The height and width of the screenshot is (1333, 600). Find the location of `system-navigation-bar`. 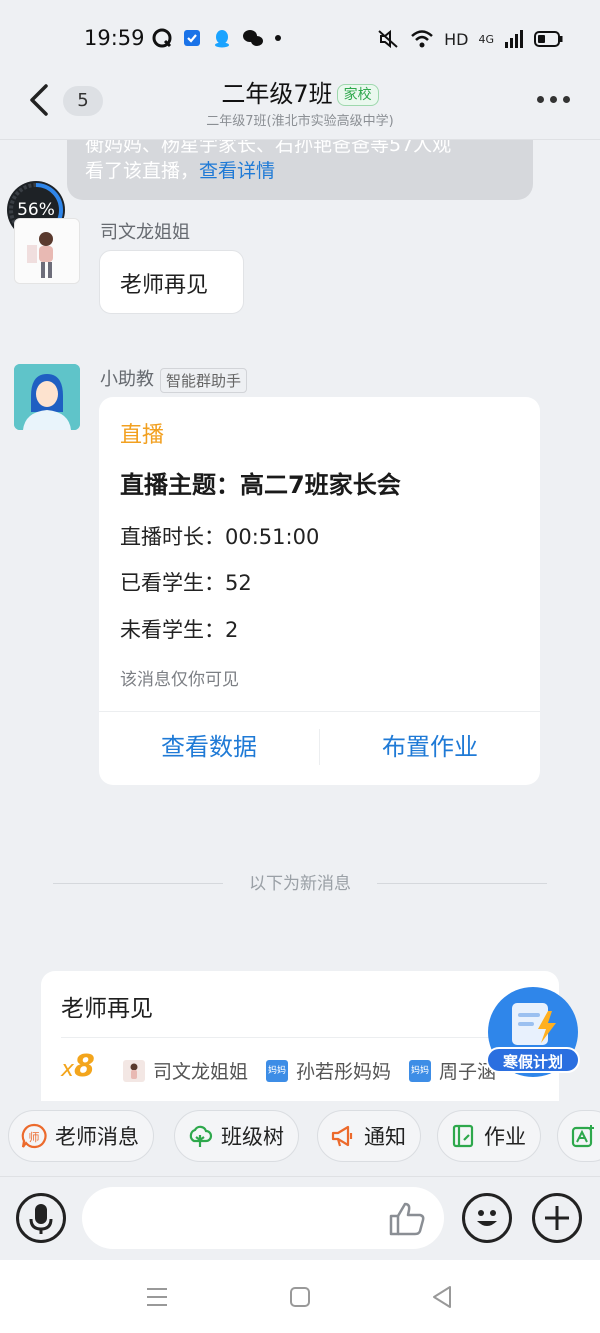

system-navigation-bar is located at coordinates (300, 1296).